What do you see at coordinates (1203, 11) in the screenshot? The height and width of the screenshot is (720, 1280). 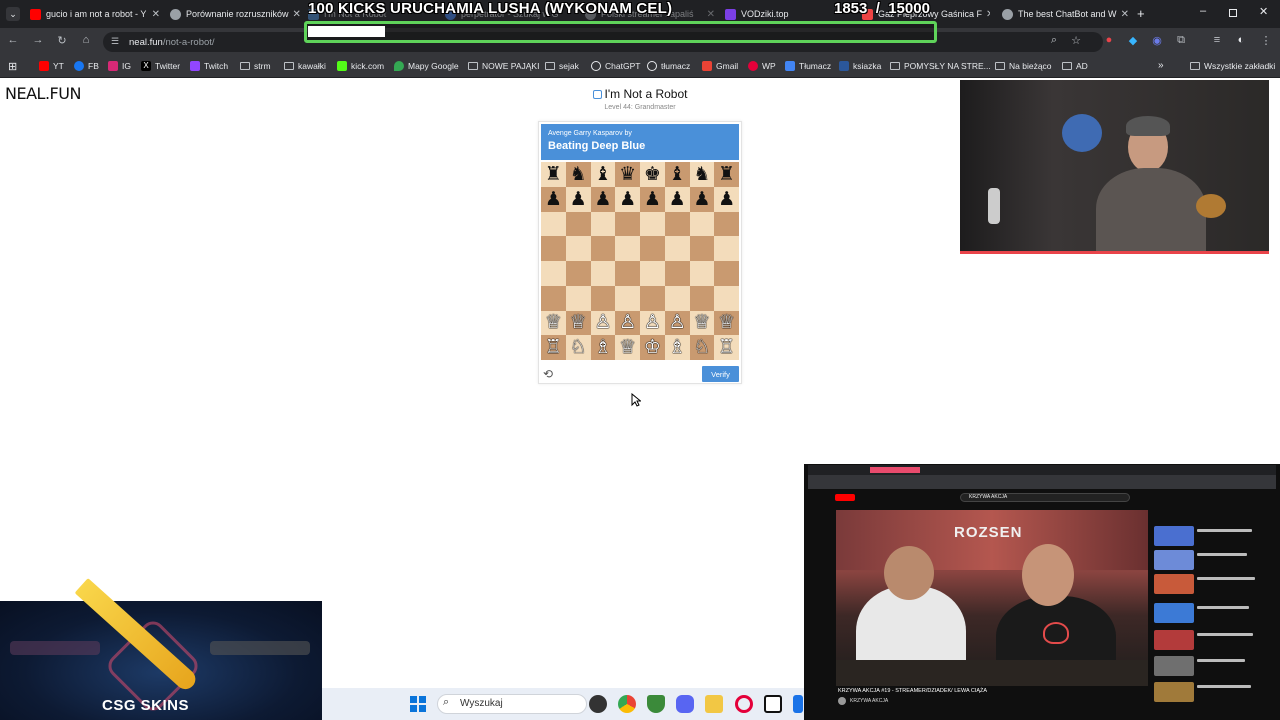 I see `minimize-icon: –` at bounding box center [1203, 11].